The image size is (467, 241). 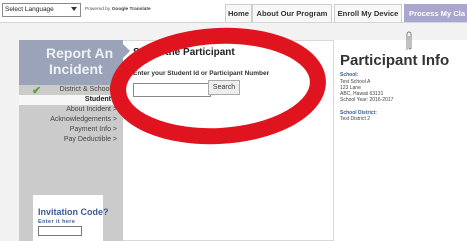 What do you see at coordinates (126, 51) in the screenshot?
I see `pointer-arrow-icon` at bounding box center [126, 51].